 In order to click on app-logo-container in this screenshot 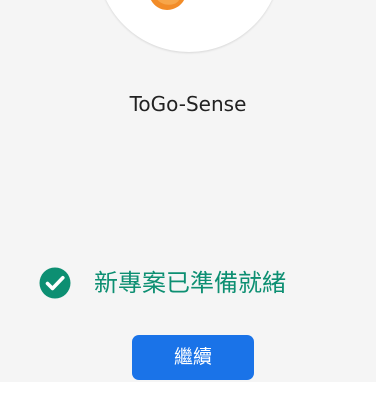, I will do `click(189, 26)`.